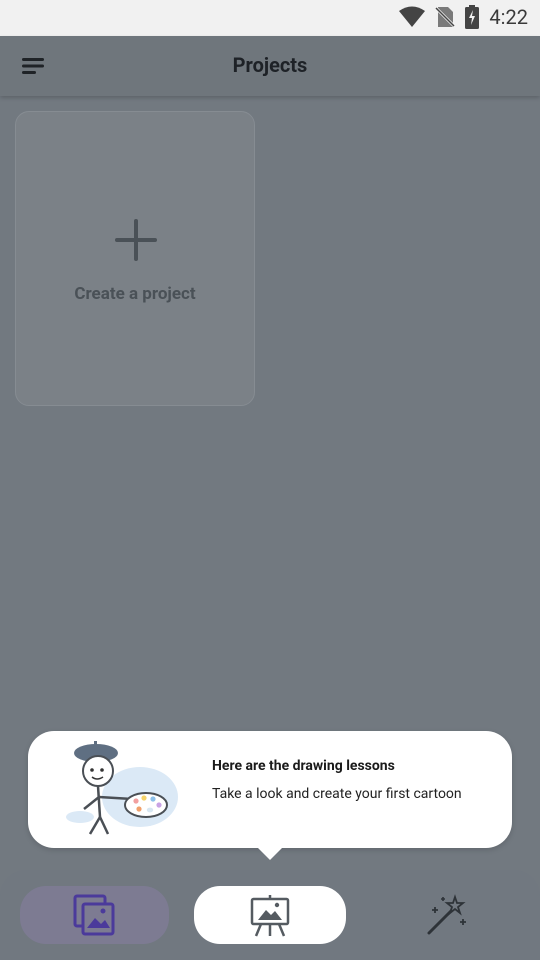  Describe the element at coordinates (445, 17) in the screenshot. I see `no-sim-icon` at that location.